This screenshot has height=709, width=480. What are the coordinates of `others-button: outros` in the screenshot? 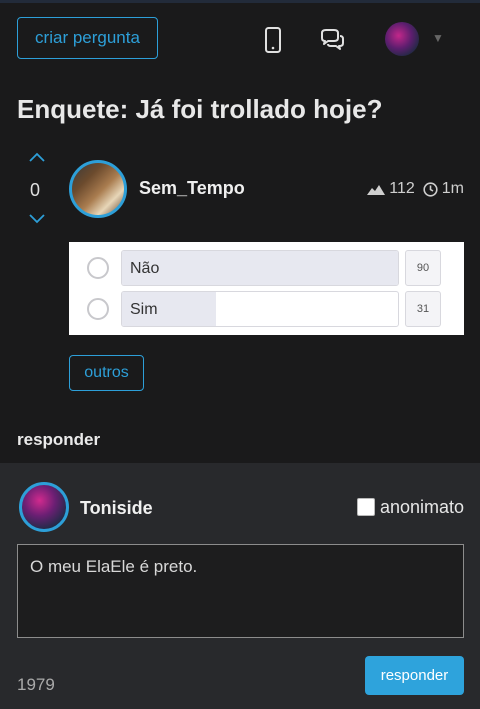 It's located at (106, 373).